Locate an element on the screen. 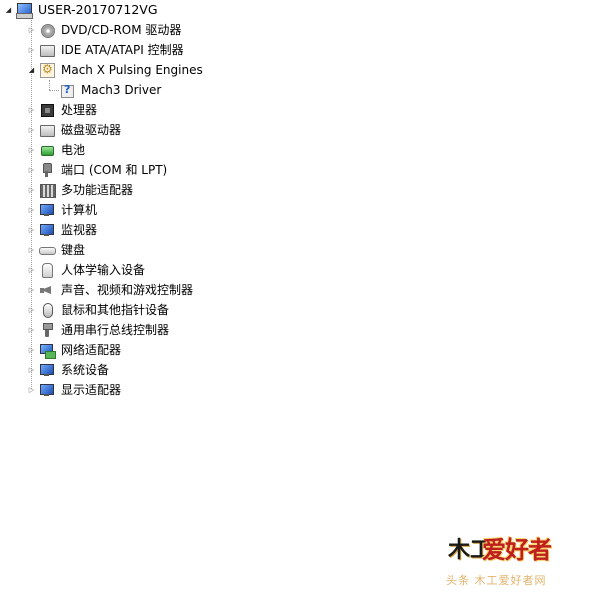 This screenshot has width=594, height=598. tree-item-computer: ▷ 计算机 is located at coordinates (63, 210).